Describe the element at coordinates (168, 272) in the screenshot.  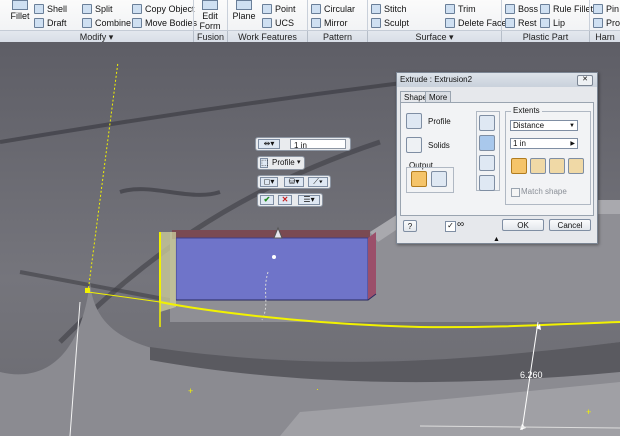
I see `extrusion-preview-end` at that location.